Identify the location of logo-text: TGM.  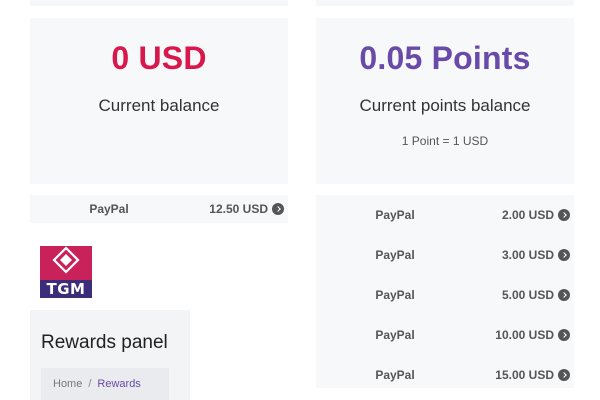
(66, 289).